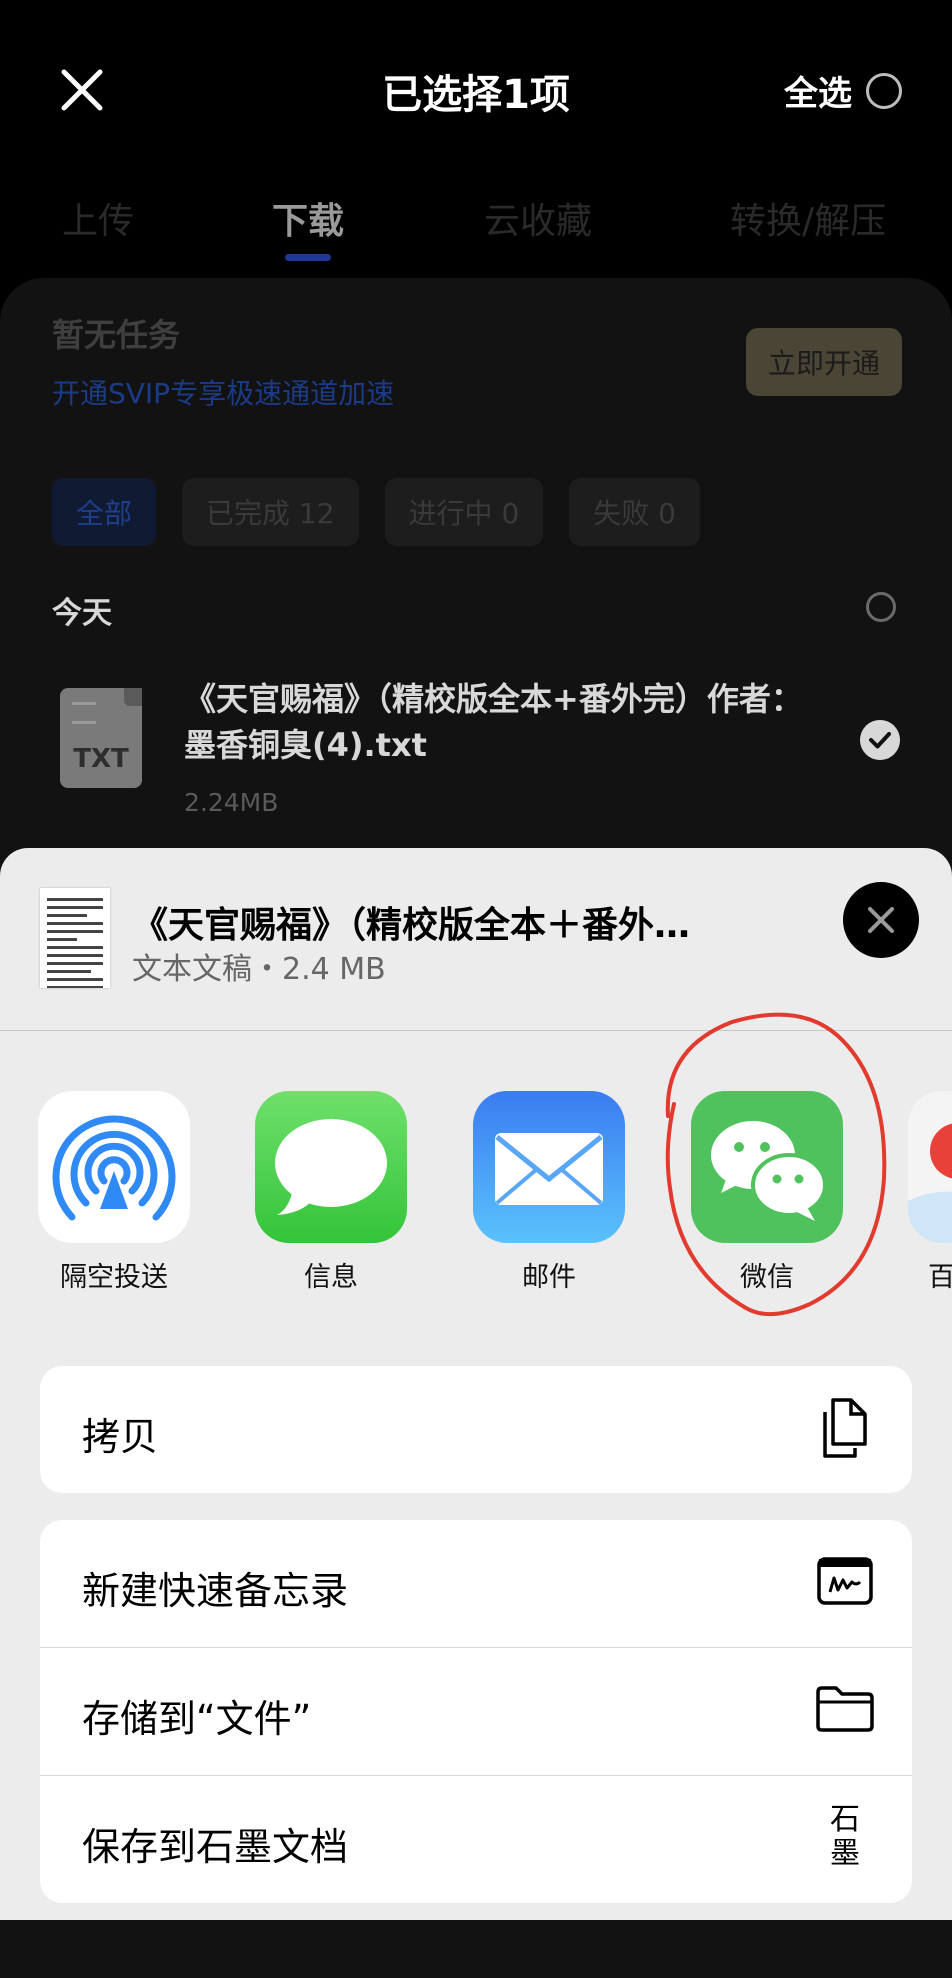 The image size is (952, 1978). I want to click on tab-upload: 上传, so click(98, 218).